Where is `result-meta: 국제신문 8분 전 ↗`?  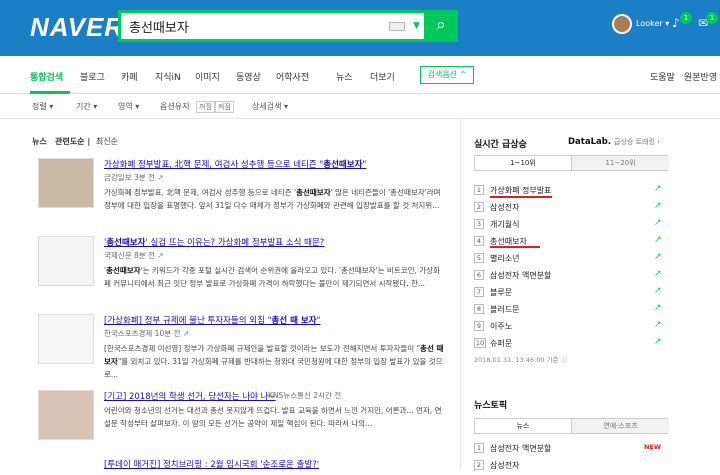 result-meta: 국제신문 8분 전 ↗ is located at coordinates (134, 255).